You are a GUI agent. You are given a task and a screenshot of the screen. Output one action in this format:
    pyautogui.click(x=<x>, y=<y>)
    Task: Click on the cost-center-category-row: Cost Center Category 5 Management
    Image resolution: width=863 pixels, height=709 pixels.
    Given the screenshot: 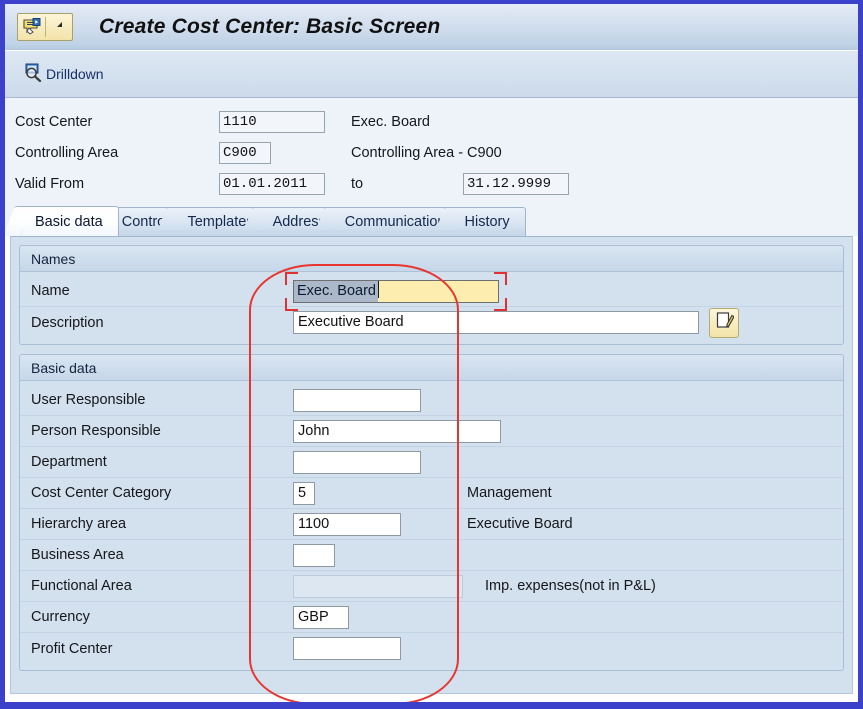 What is the action you would take?
    pyautogui.click(x=431, y=493)
    